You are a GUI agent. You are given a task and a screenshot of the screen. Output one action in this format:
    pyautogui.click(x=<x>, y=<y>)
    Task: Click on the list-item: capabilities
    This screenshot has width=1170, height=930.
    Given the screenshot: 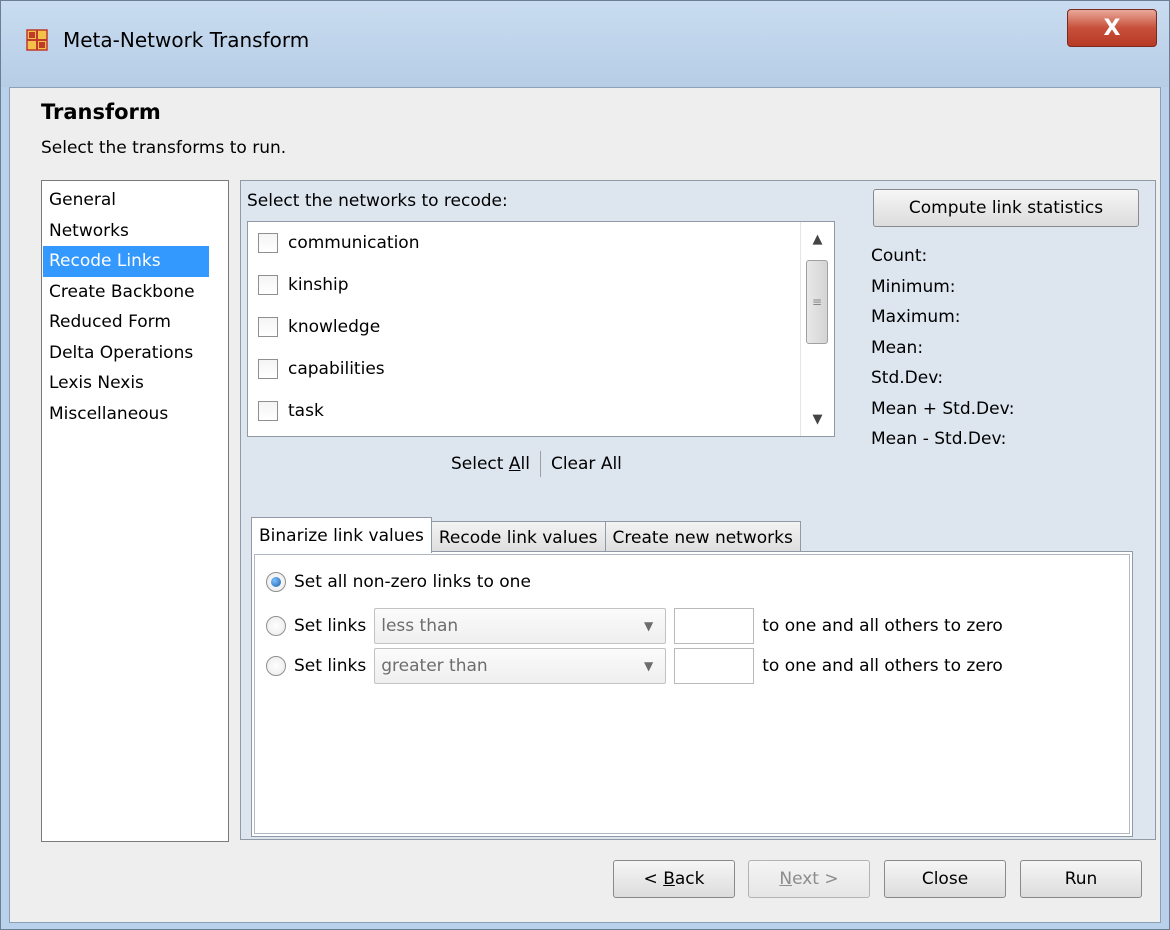 What is the action you would take?
    pyautogui.click(x=321, y=369)
    